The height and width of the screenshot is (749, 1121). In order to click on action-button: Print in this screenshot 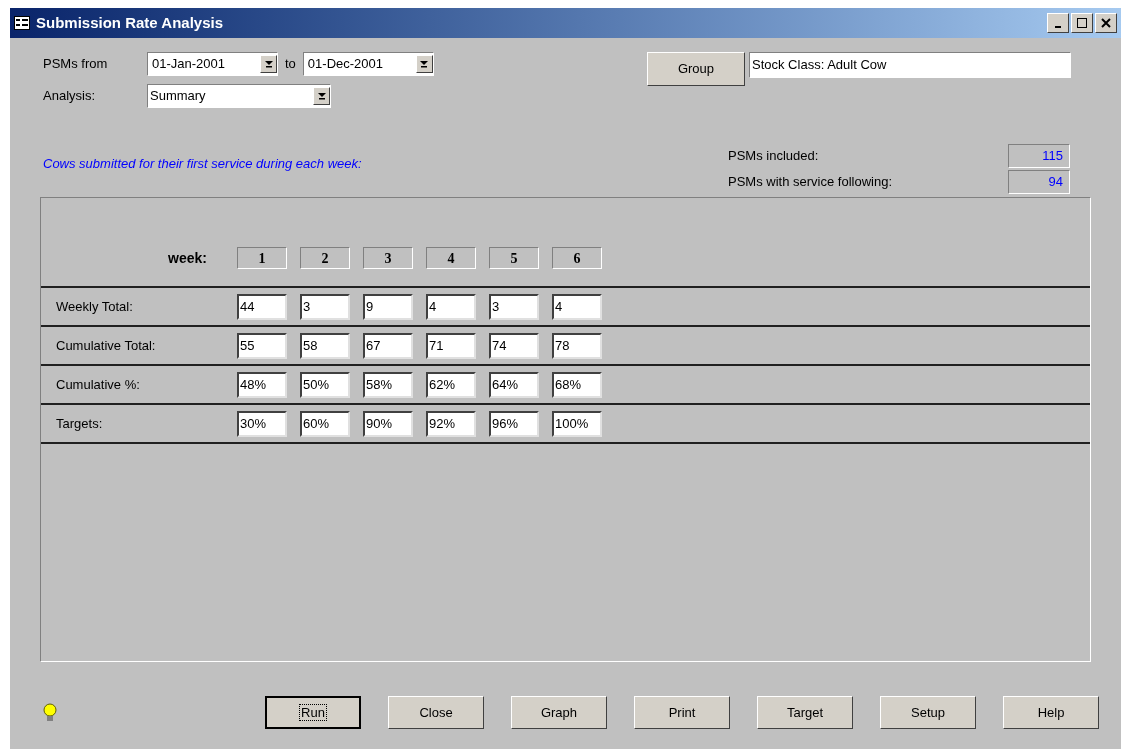, I will do `click(682, 712)`.